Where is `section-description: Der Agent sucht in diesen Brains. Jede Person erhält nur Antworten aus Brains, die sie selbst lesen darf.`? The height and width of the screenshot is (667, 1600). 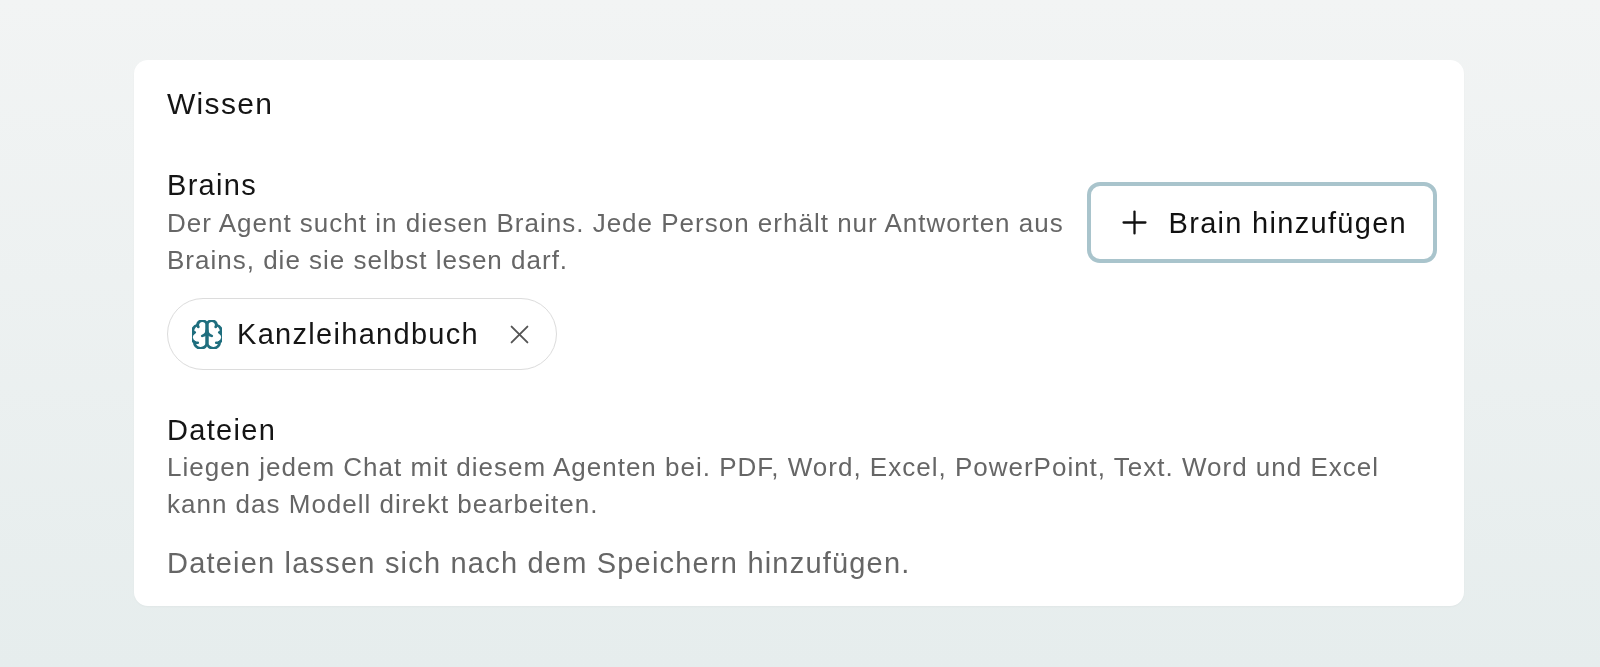 section-description: Der Agent sucht in diesen Brains. Jede Person erhält nur Antworten aus Brains, die sie selbst lesen darf. is located at coordinates (616, 242).